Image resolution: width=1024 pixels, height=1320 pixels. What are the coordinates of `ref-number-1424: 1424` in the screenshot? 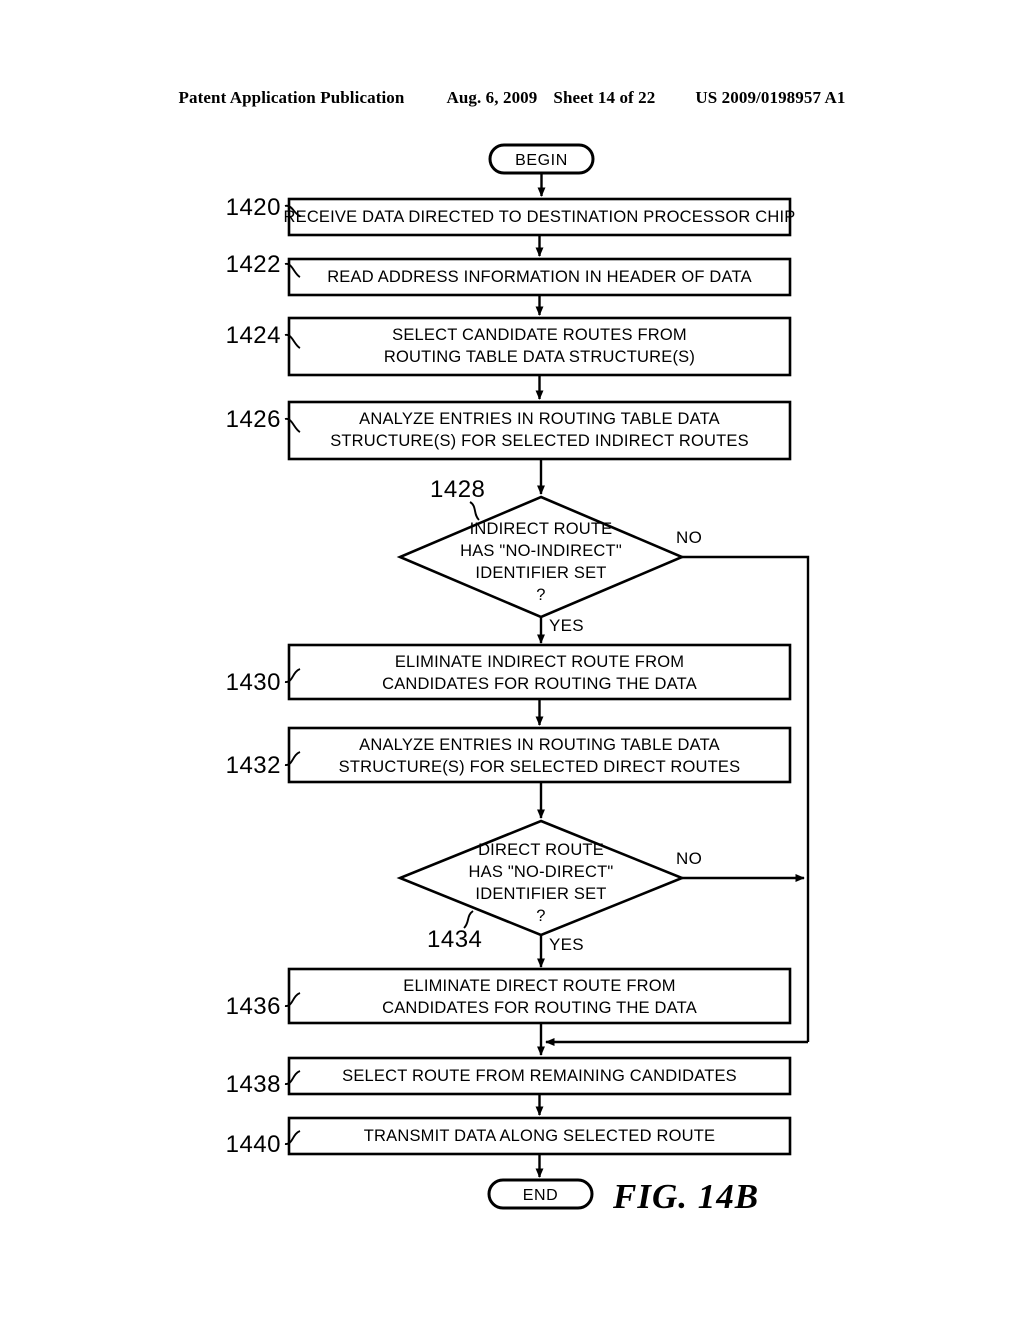 It's located at (253, 335).